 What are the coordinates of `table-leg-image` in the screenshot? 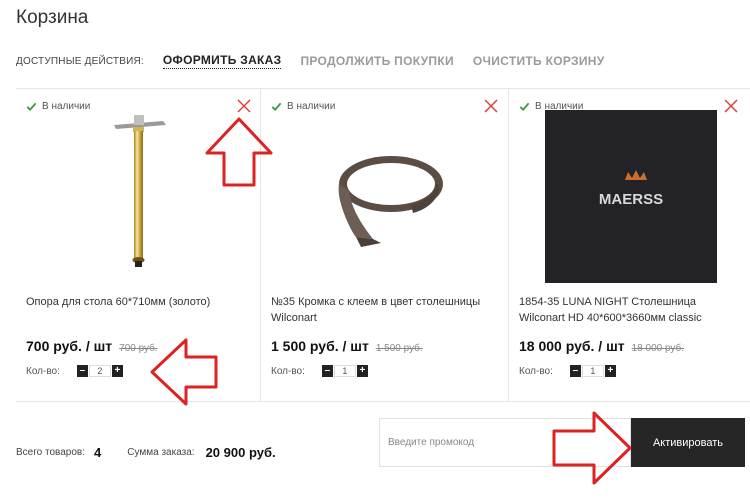 It's located at (140, 191).